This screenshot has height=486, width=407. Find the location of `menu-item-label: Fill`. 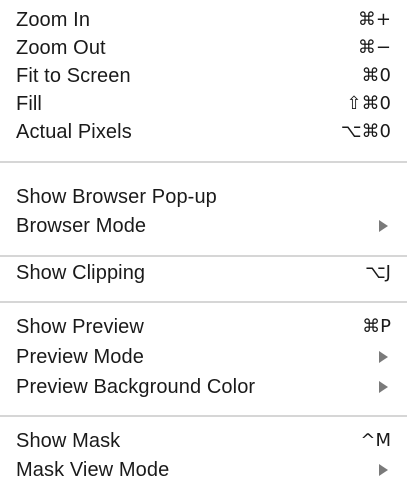

menu-item-label: Fill is located at coordinates (29, 104).